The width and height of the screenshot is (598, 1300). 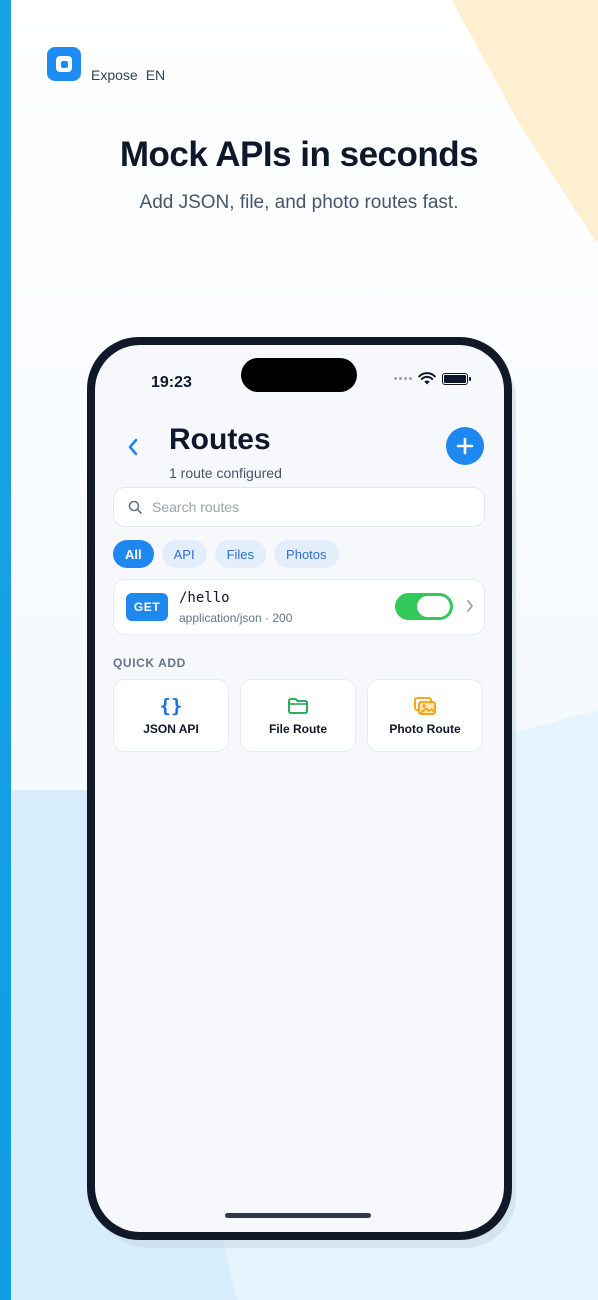 I want to click on folder-icon, so click(x=298, y=705).